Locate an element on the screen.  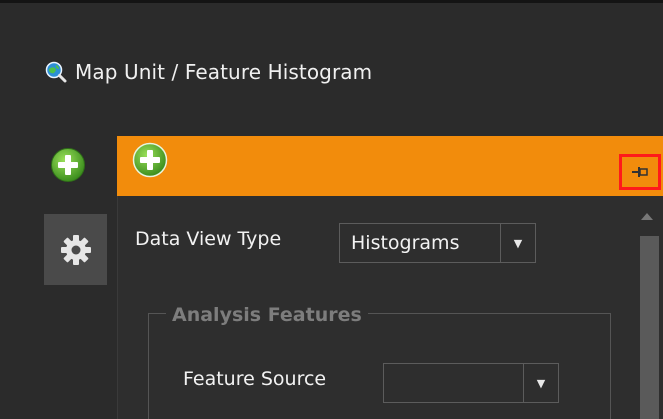
rail-add-button is located at coordinates (68, 165).